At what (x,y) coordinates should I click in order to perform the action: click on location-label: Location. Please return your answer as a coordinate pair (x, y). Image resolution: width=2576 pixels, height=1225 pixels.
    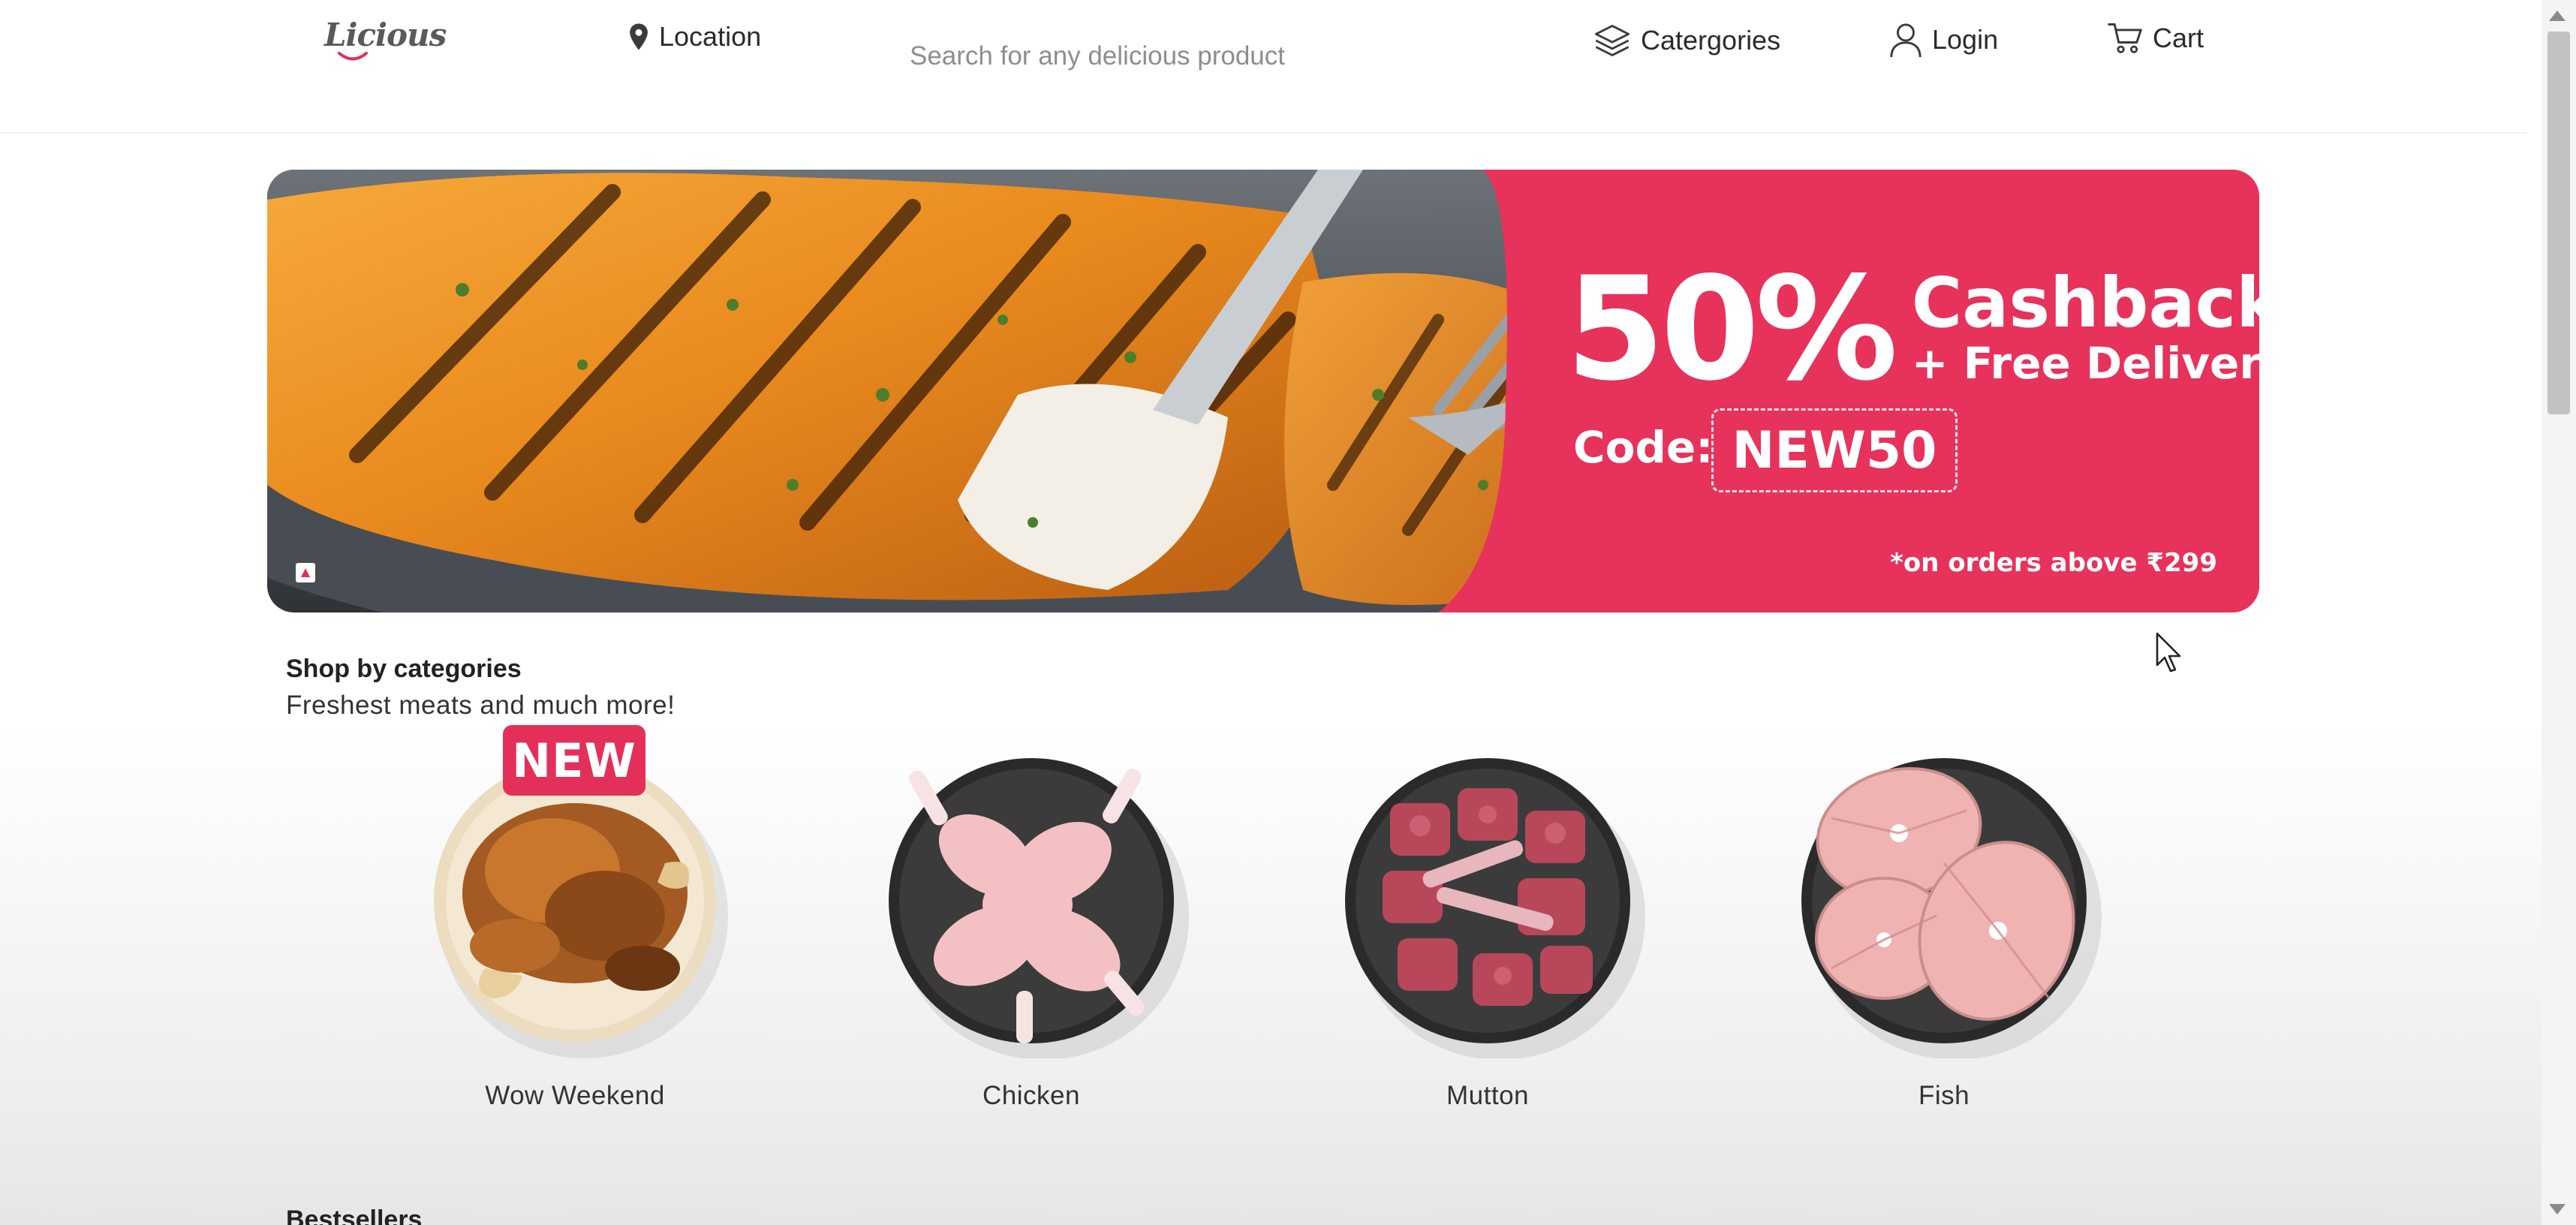
    Looking at the image, I should click on (710, 36).